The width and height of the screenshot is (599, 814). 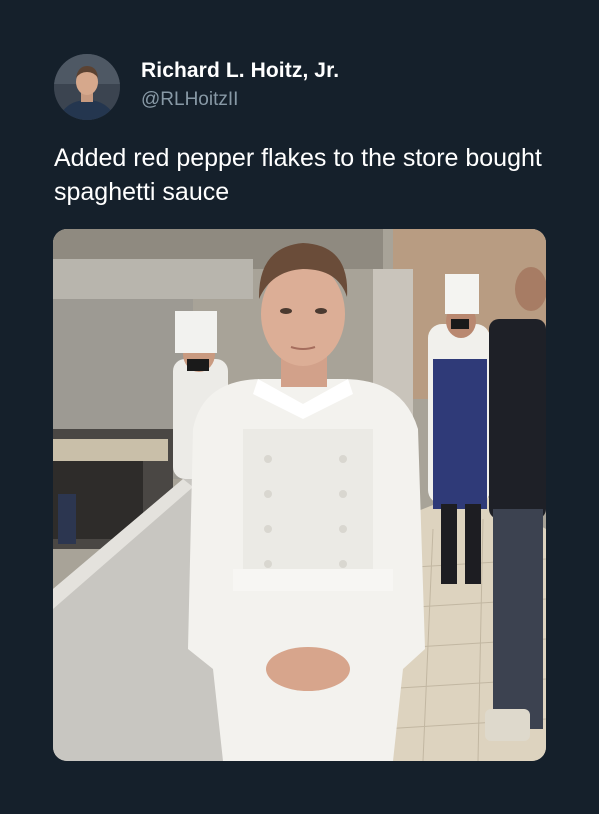 What do you see at coordinates (240, 85) in the screenshot?
I see `author-info: Richard L. Hoitz, Jr. @RLHoitzII` at bounding box center [240, 85].